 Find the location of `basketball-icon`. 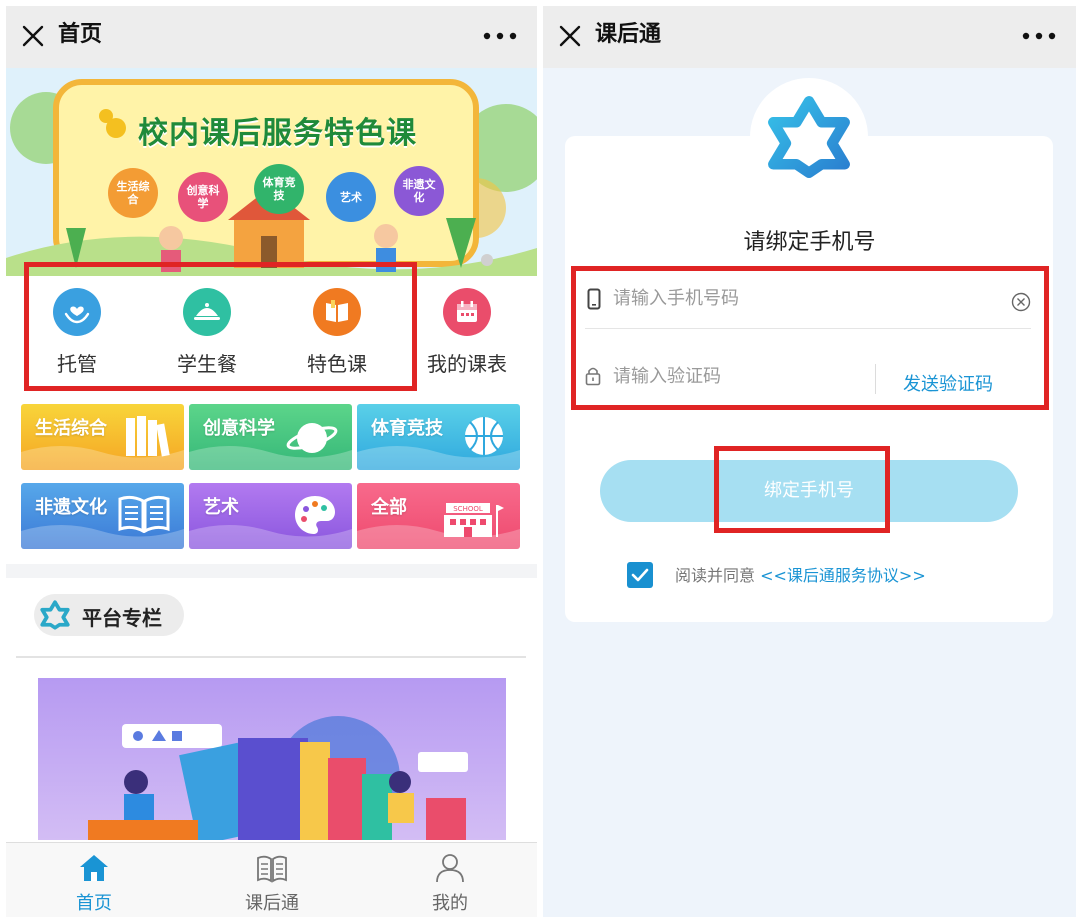

basketball-icon is located at coordinates (484, 436).